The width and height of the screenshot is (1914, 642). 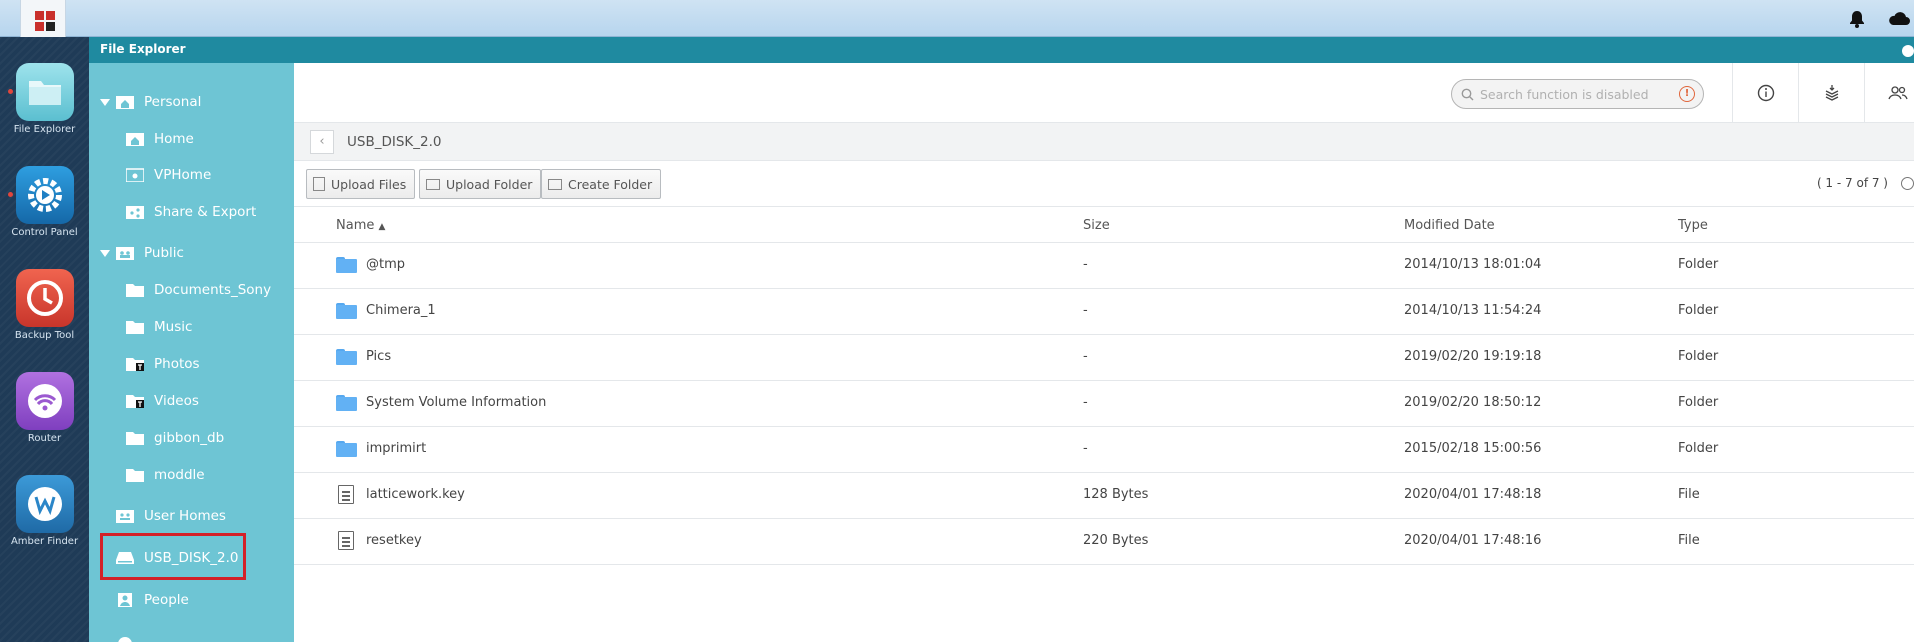 What do you see at coordinates (1580, 94) in the screenshot?
I see `search-input` at bounding box center [1580, 94].